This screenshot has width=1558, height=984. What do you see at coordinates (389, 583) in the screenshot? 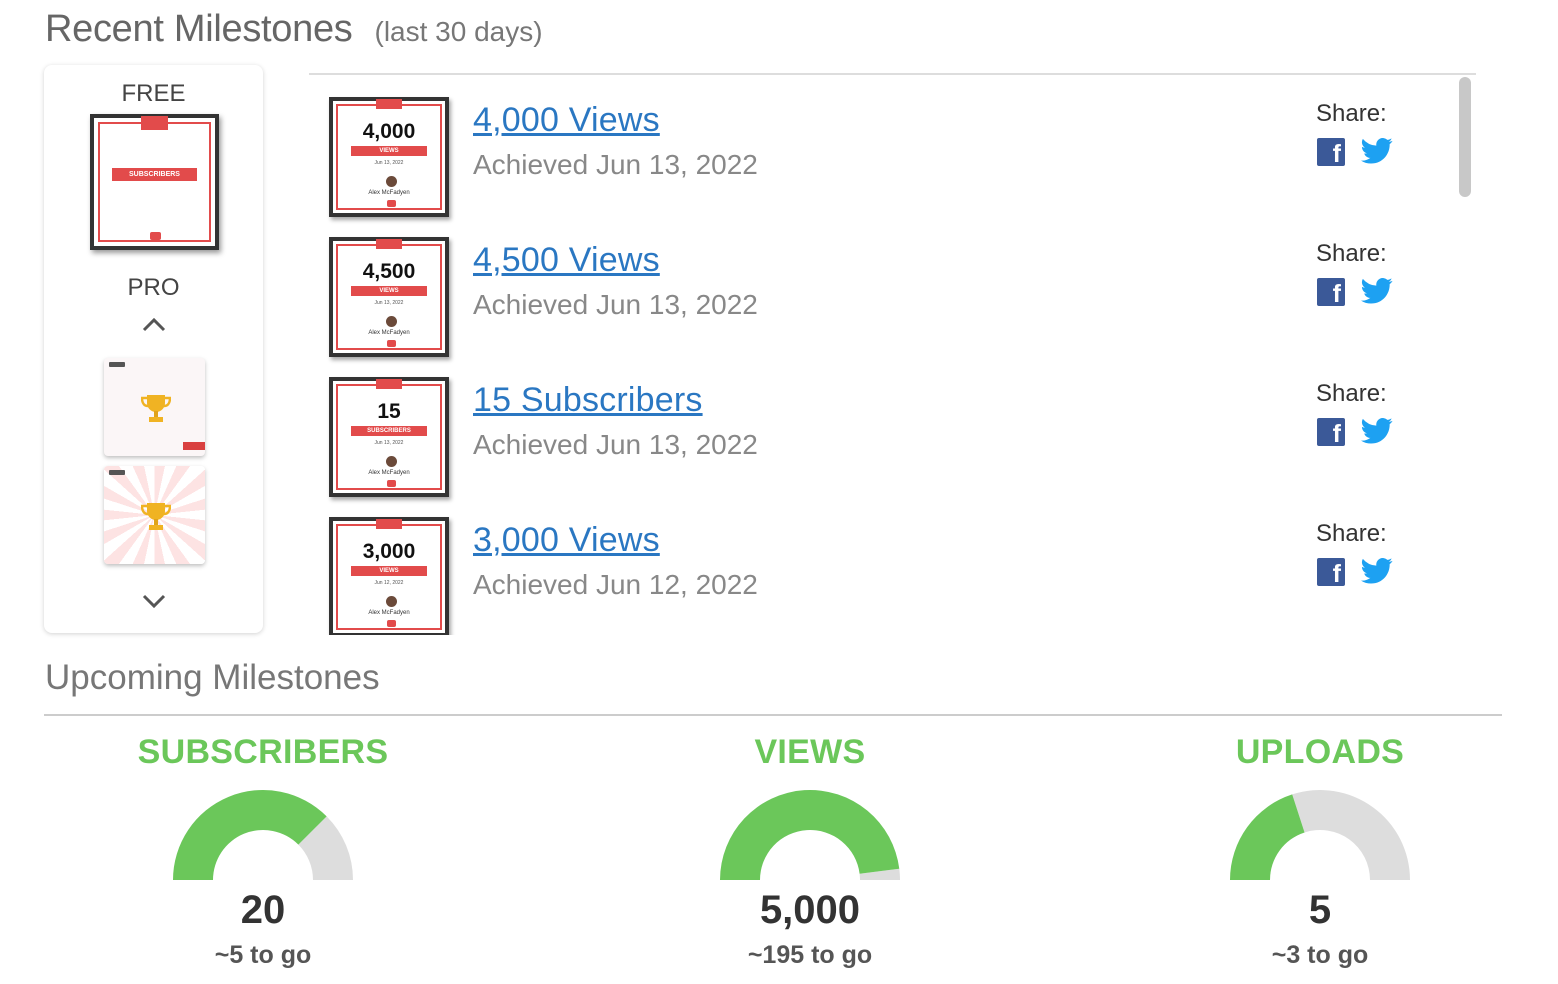
I see `badge-date: Jun 12, 2022` at bounding box center [389, 583].